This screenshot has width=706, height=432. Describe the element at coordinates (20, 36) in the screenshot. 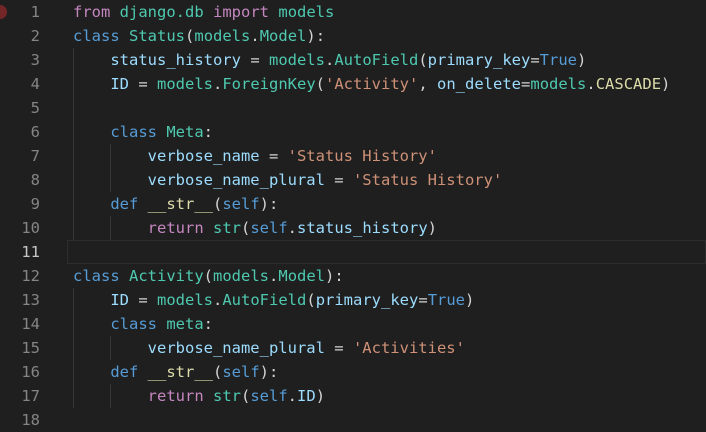

I see `line-number: 2` at that location.